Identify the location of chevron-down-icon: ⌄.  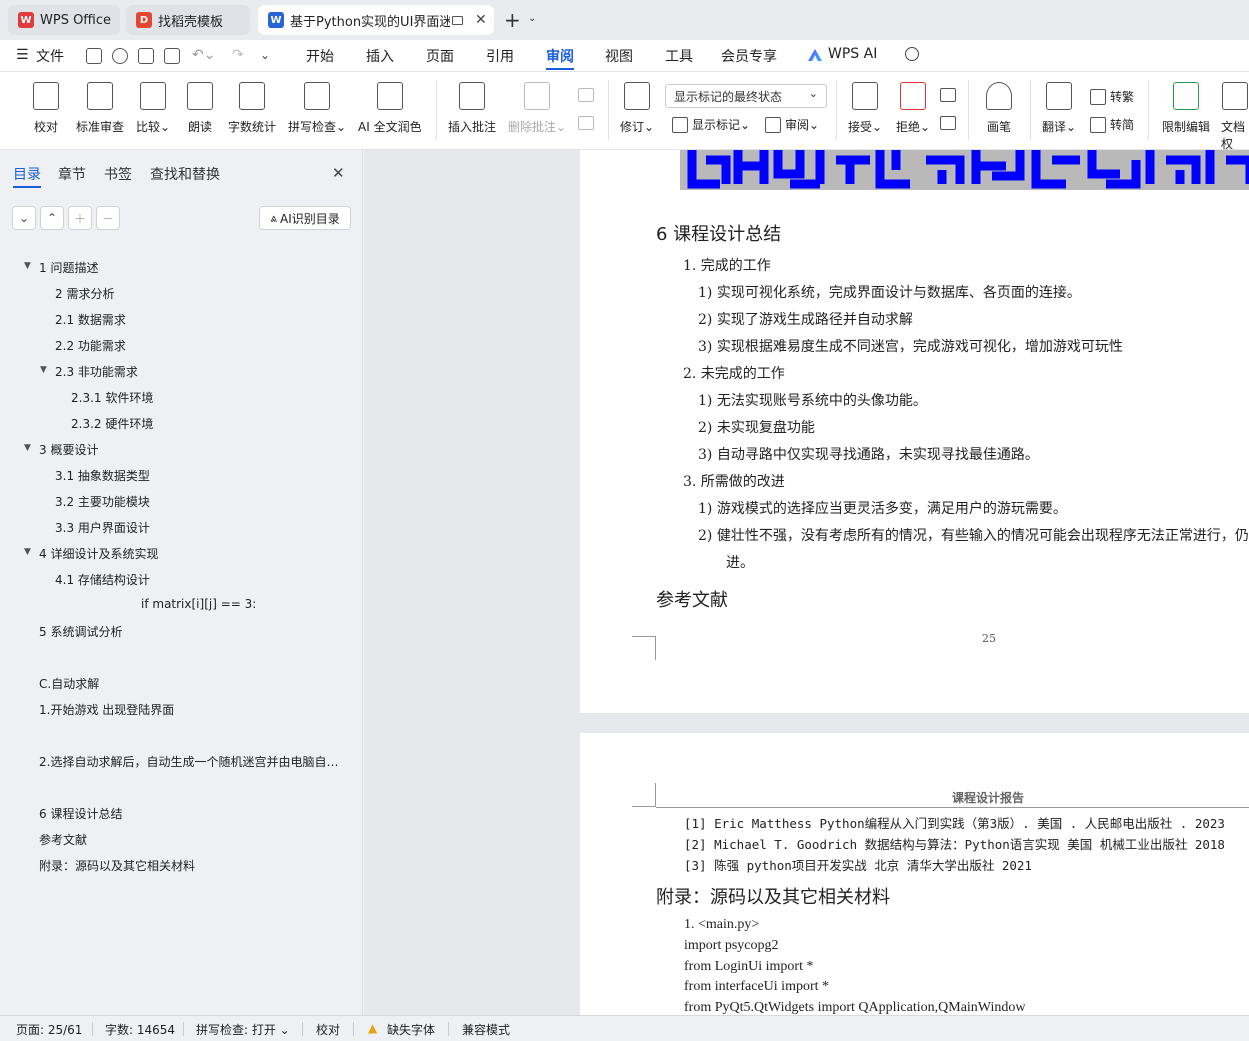
(532, 18).